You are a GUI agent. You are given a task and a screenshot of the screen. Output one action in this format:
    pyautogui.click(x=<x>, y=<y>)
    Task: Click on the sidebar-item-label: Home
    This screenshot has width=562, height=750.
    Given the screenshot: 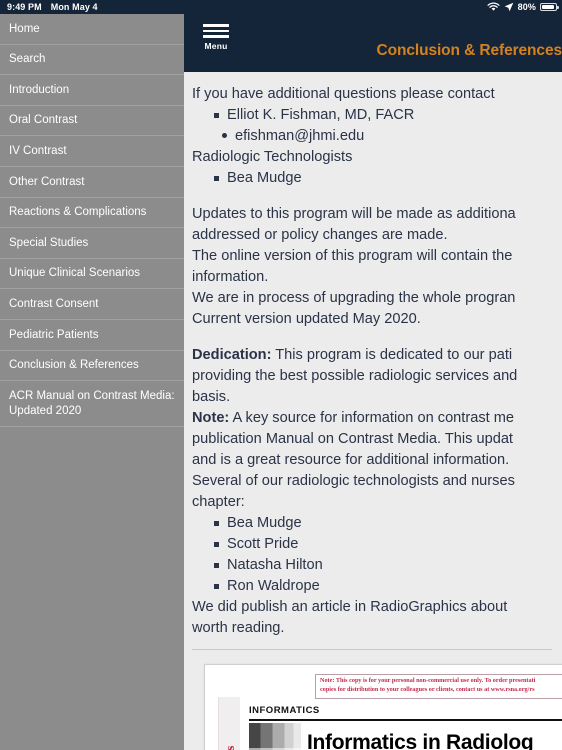 What is the action you would take?
    pyautogui.click(x=24, y=28)
    